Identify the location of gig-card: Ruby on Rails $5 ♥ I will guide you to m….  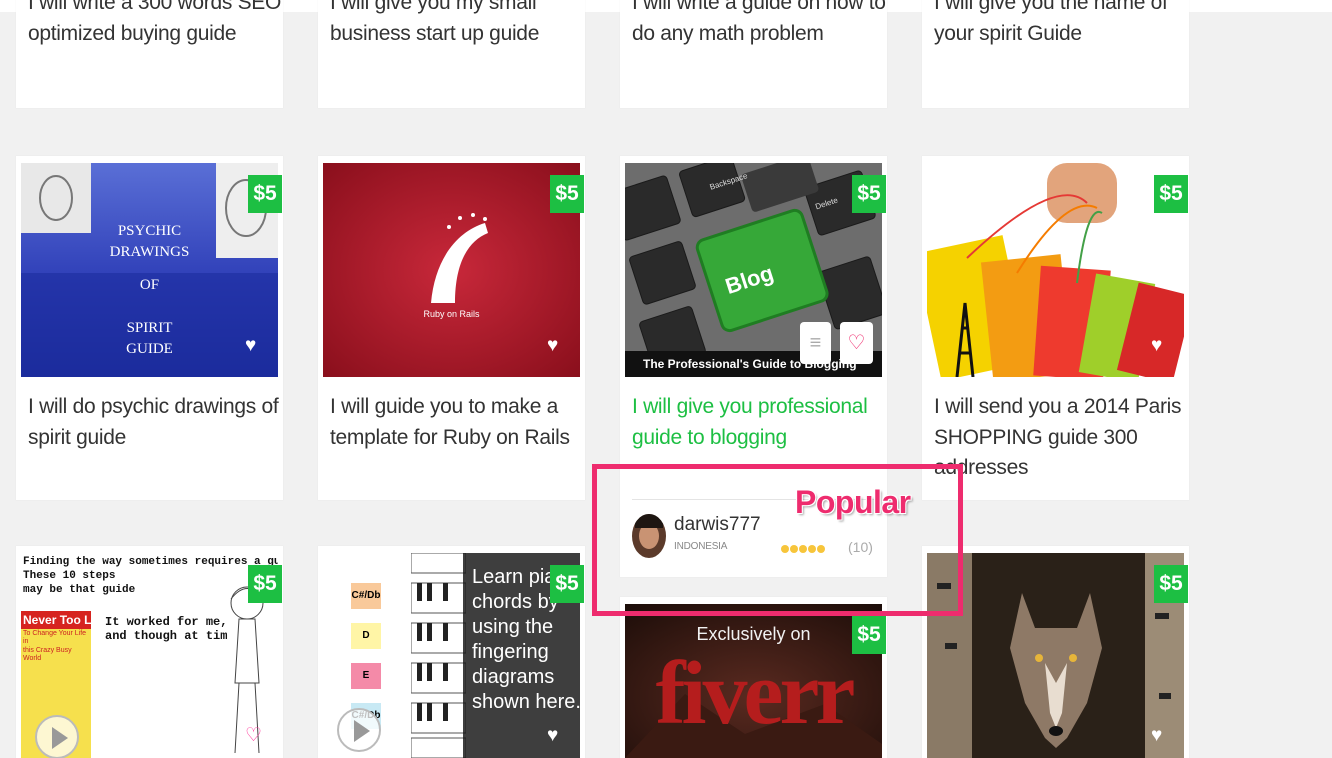
(451, 328).